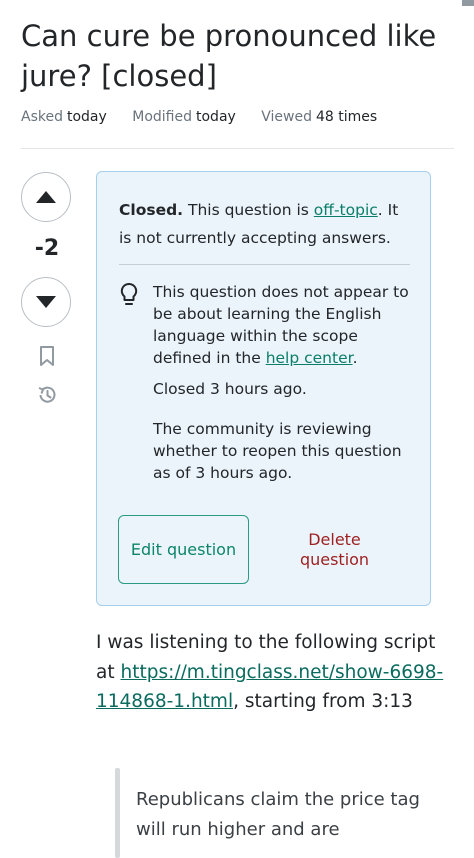 This screenshot has height=858, width=474. What do you see at coordinates (64, 117) in the screenshot?
I see `asked-group: Asked today` at bounding box center [64, 117].